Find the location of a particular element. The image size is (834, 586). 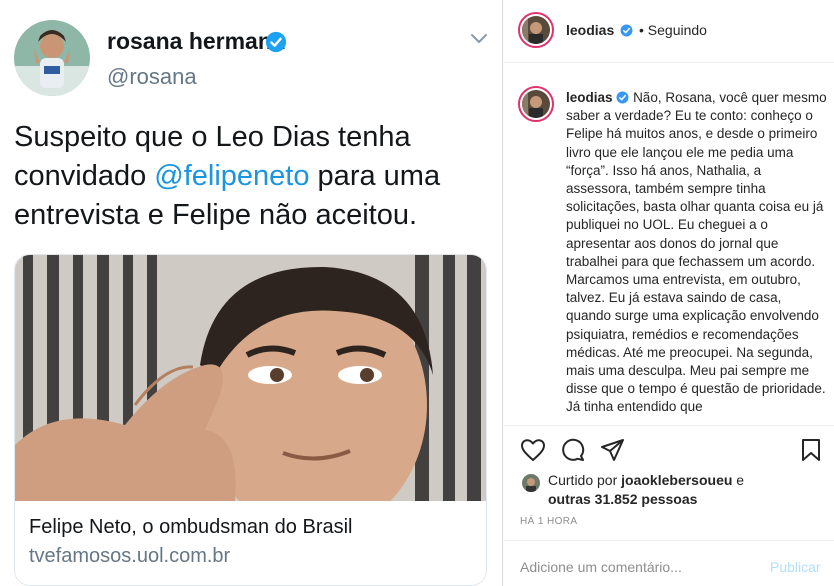

liked-mid: e is located at coordinates (738, 480).